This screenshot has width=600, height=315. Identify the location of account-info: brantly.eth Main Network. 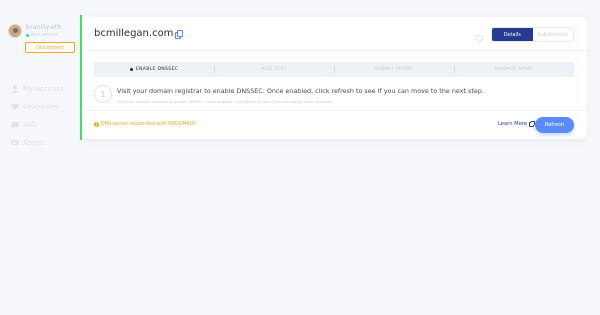
(35, 31).